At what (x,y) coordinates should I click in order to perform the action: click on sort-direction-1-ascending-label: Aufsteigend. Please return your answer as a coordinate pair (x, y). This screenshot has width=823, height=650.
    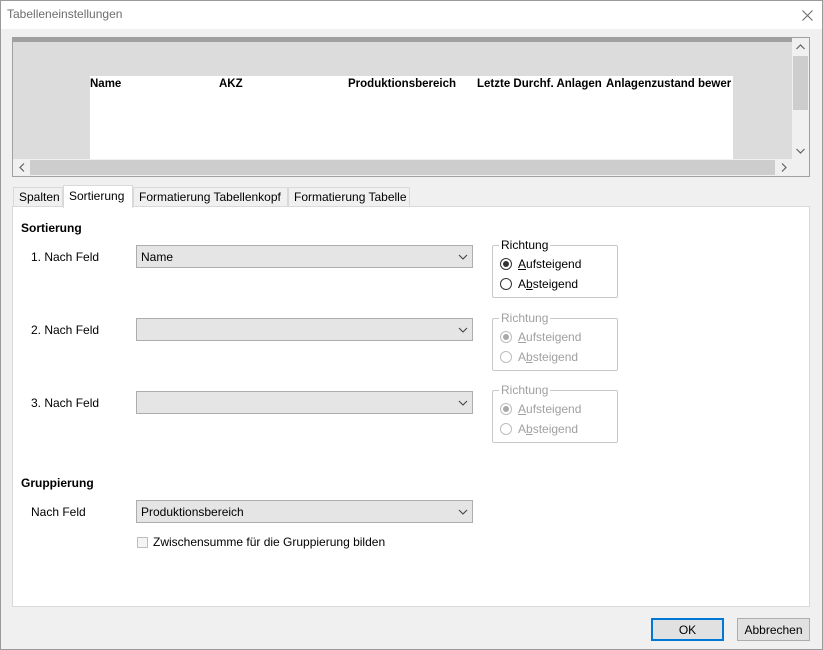
    Looking at the image, I should click on (550, 264).